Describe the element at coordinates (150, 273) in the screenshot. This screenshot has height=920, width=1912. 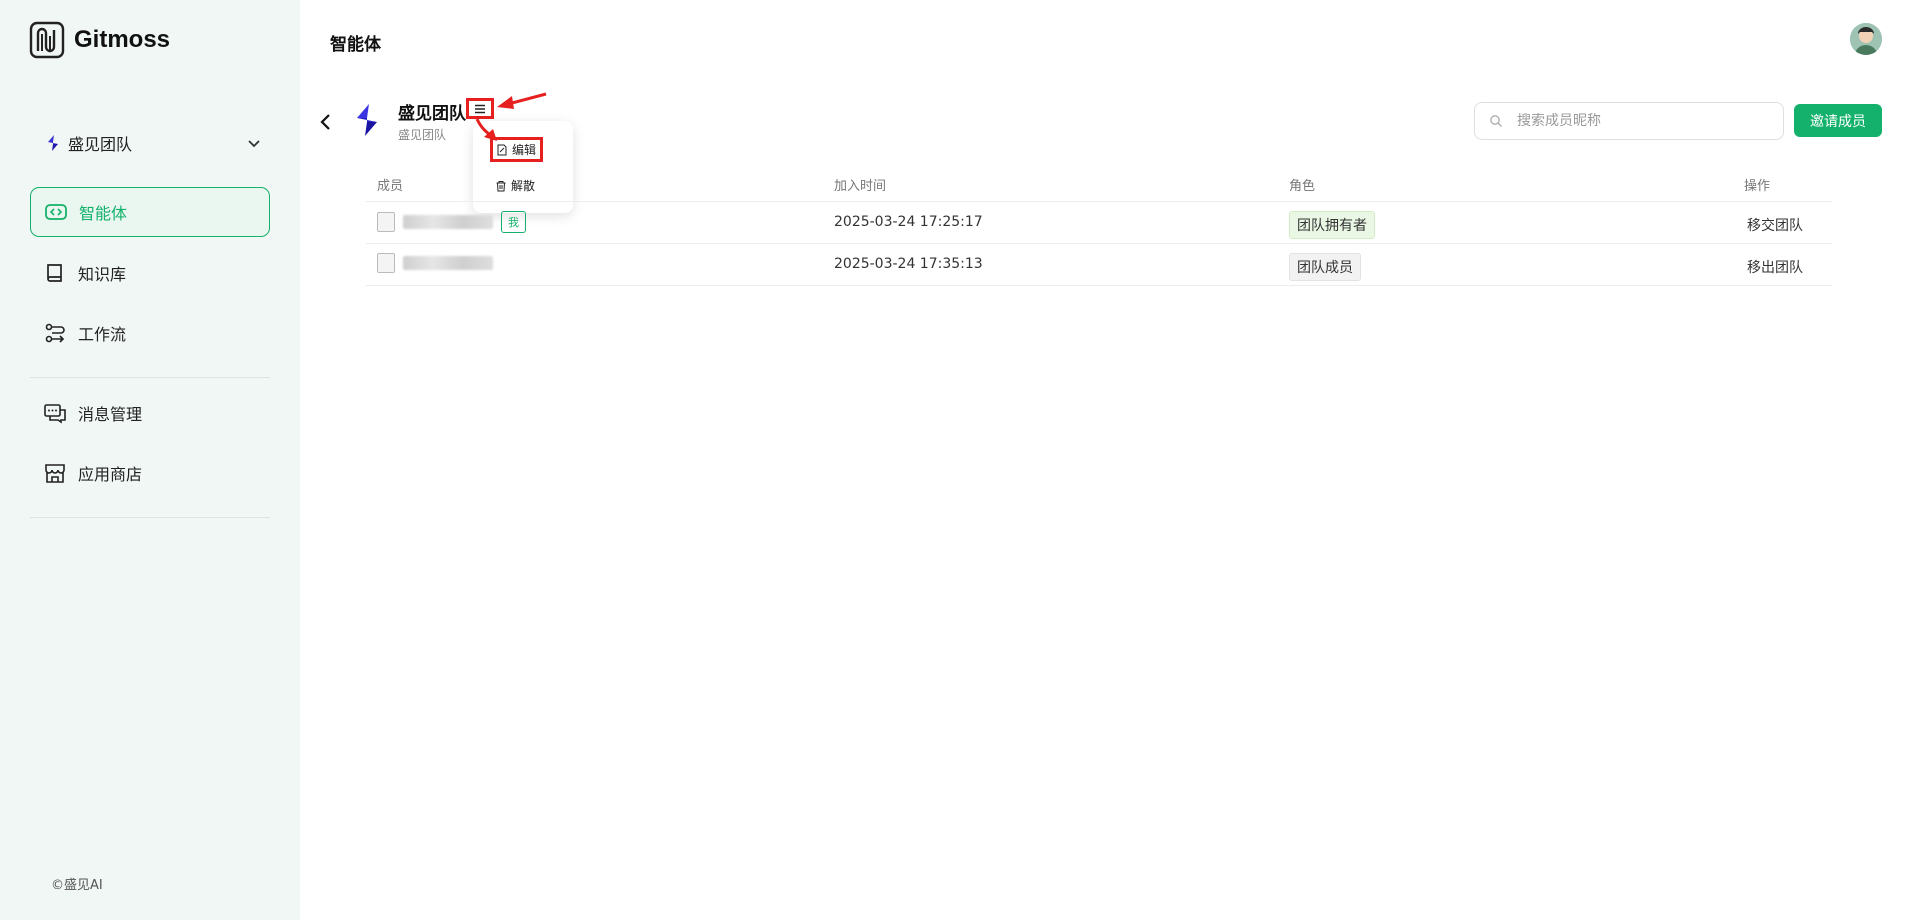
I see `sidebar-item-knowledge: 知识库` at that location.